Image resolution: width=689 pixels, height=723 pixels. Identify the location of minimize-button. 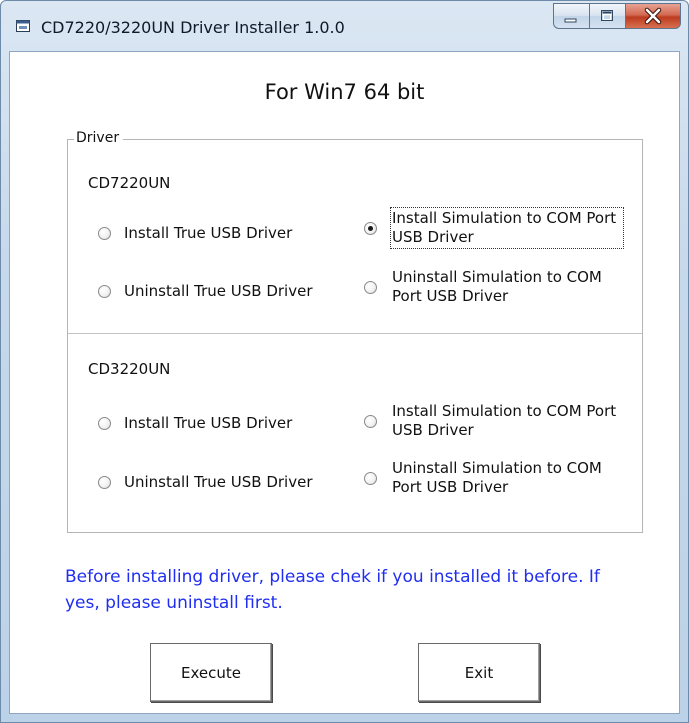
(571, 16).